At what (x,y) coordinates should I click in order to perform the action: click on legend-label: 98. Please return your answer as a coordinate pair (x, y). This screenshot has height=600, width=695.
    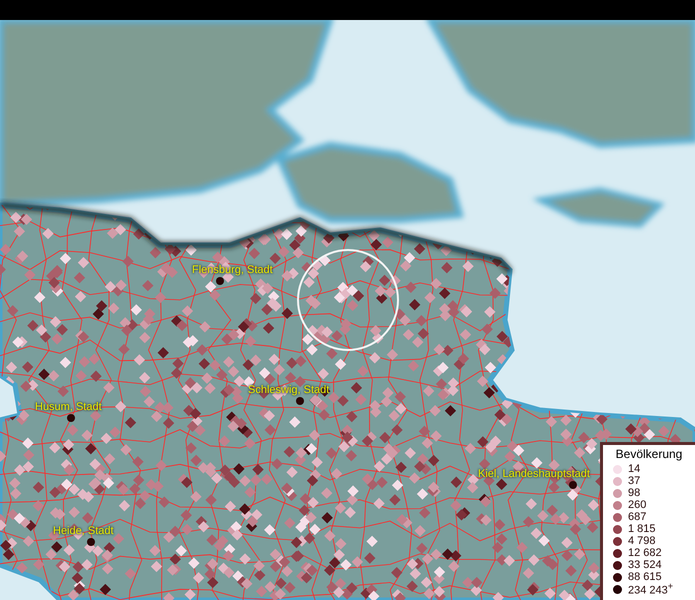
    Looking at the image, I should click on (634, 493).